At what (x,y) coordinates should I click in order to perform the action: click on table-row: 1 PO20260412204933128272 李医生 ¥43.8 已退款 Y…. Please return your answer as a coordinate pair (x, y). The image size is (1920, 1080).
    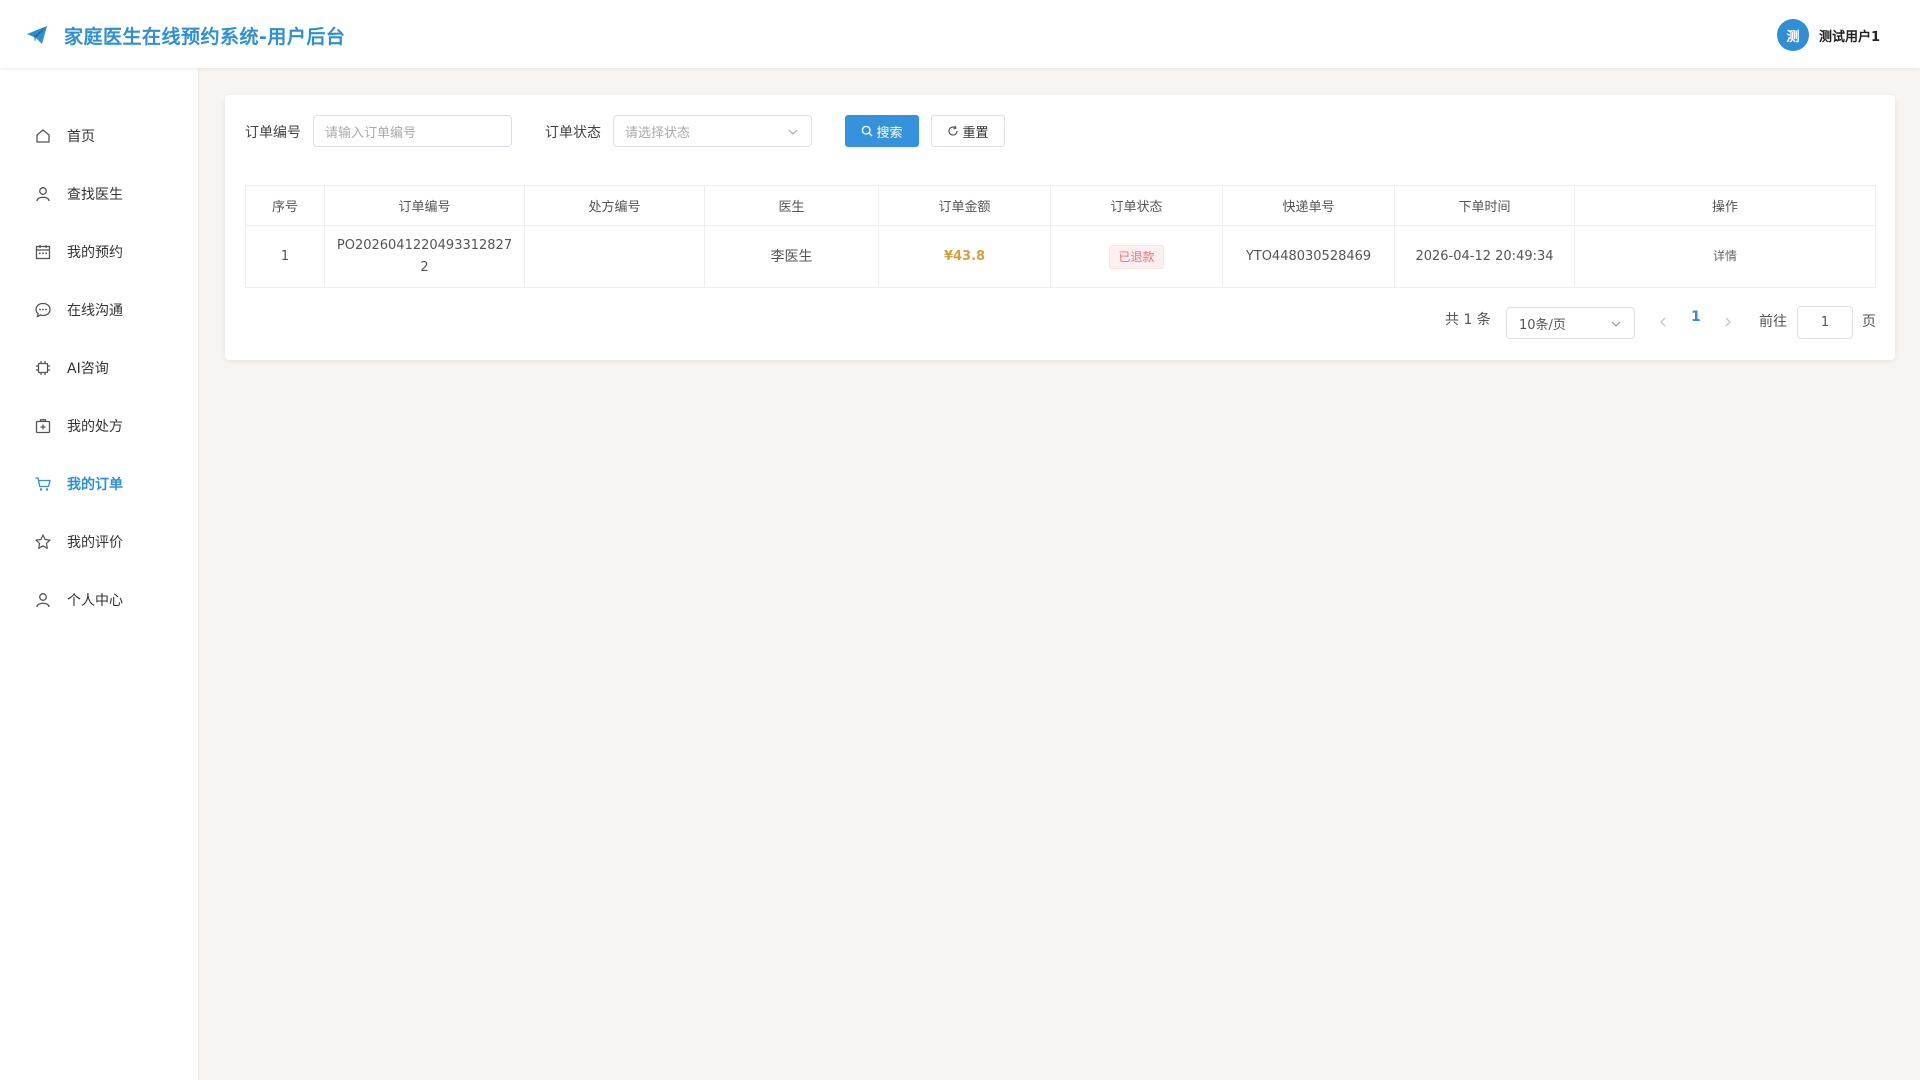
    Looking at the image, I should click on (1060, 256).